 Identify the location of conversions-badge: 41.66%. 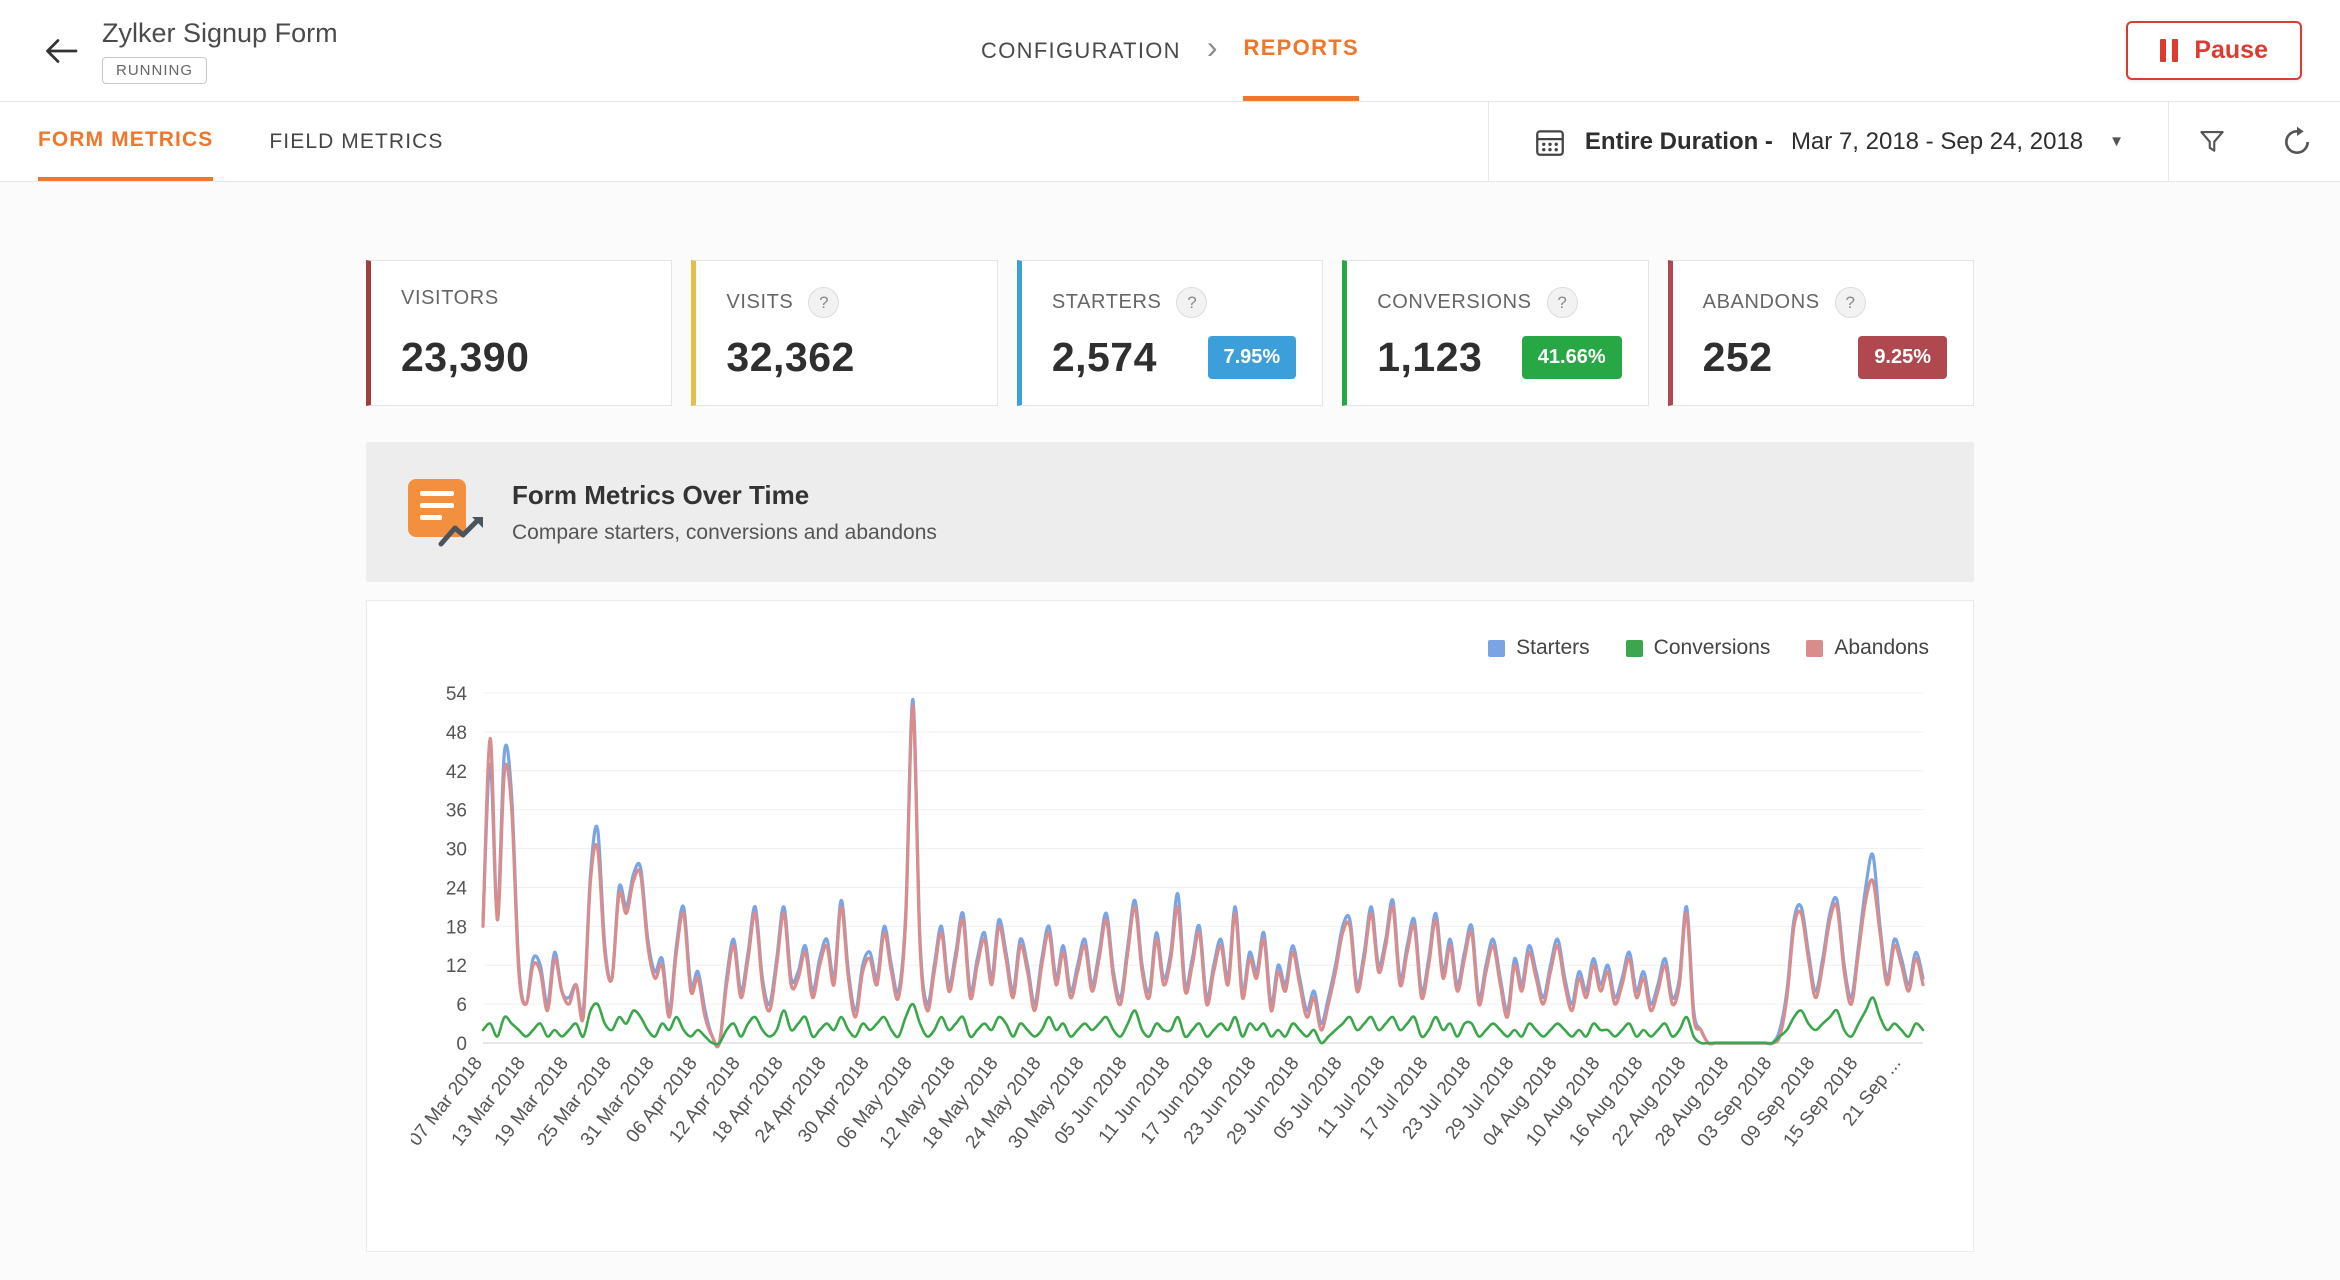
(1571, 357).